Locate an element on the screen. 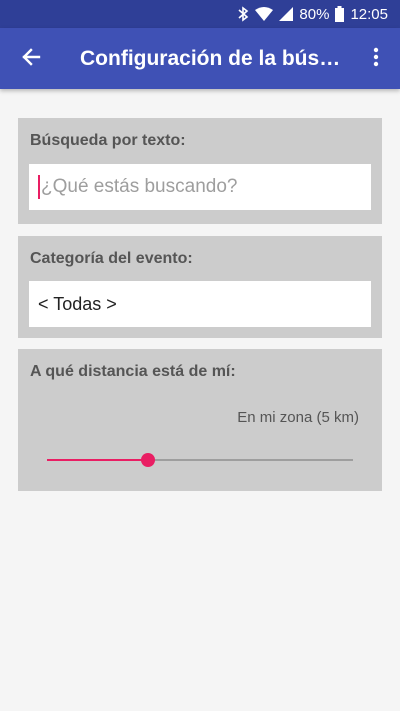 The image size is (400, 711). more-vert-icon is located at coordinates (376, 59).